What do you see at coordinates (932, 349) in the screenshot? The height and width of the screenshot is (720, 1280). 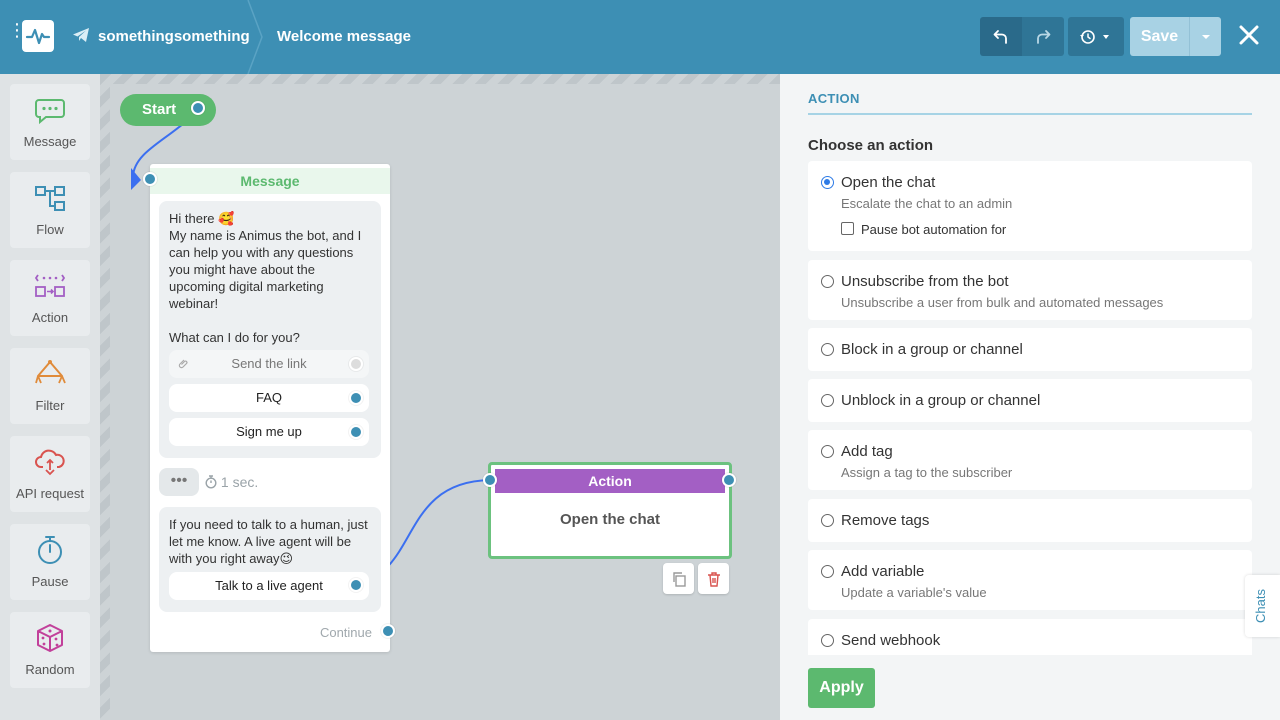 I see `option-label: Block in a group or channel` at bounding box center [932, 349].